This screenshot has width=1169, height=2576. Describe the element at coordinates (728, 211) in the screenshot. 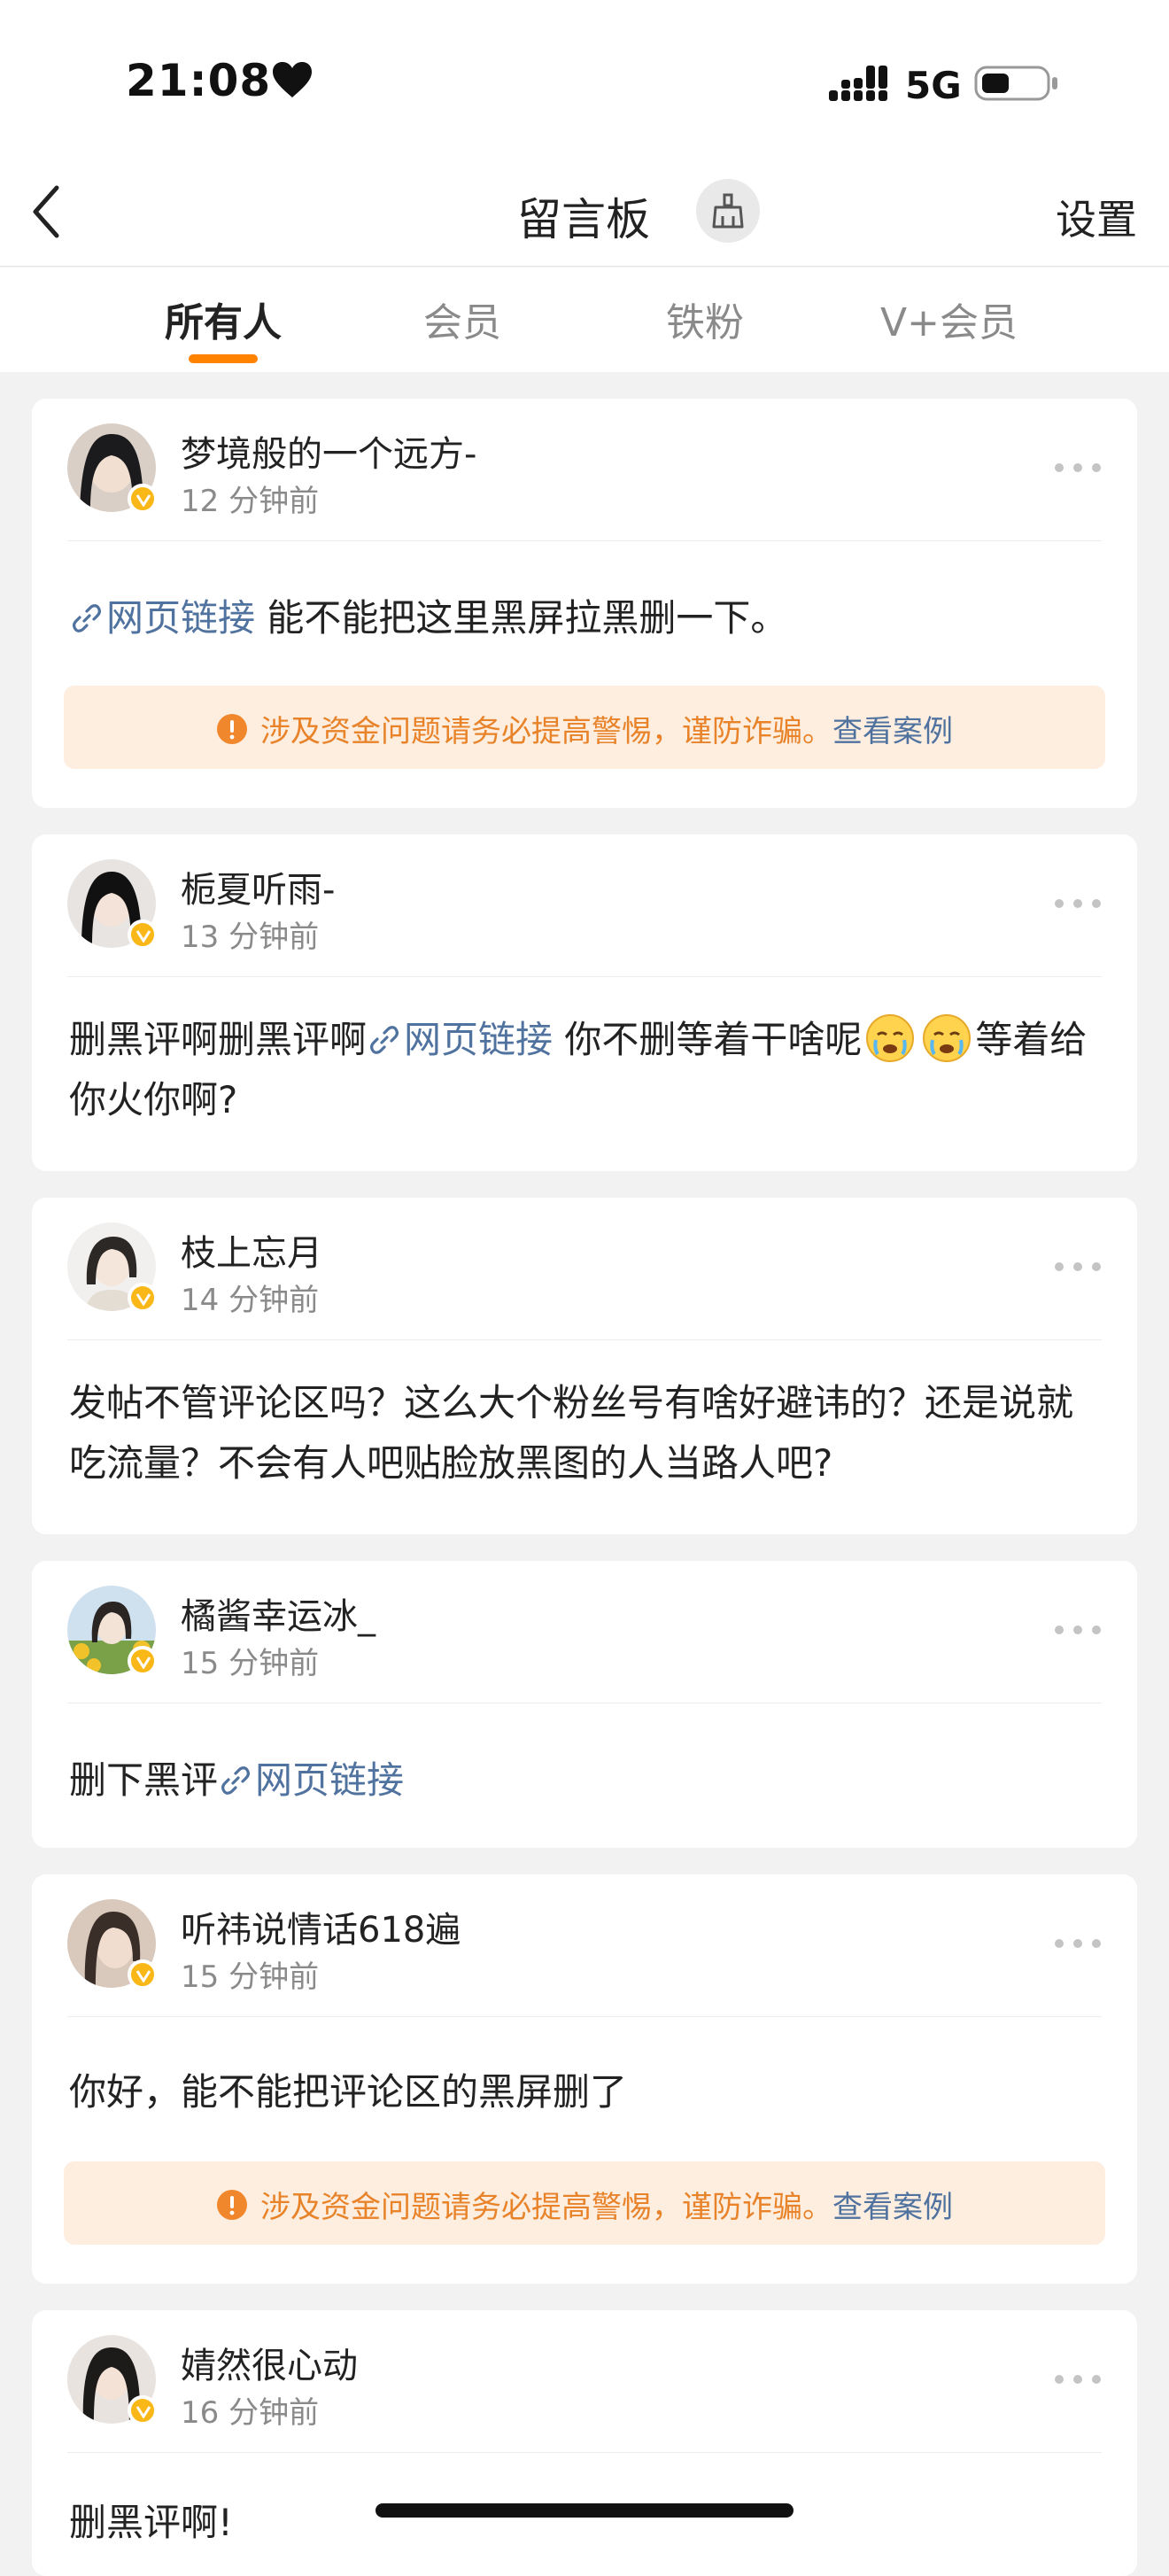

I see `clean-icon` at that location.